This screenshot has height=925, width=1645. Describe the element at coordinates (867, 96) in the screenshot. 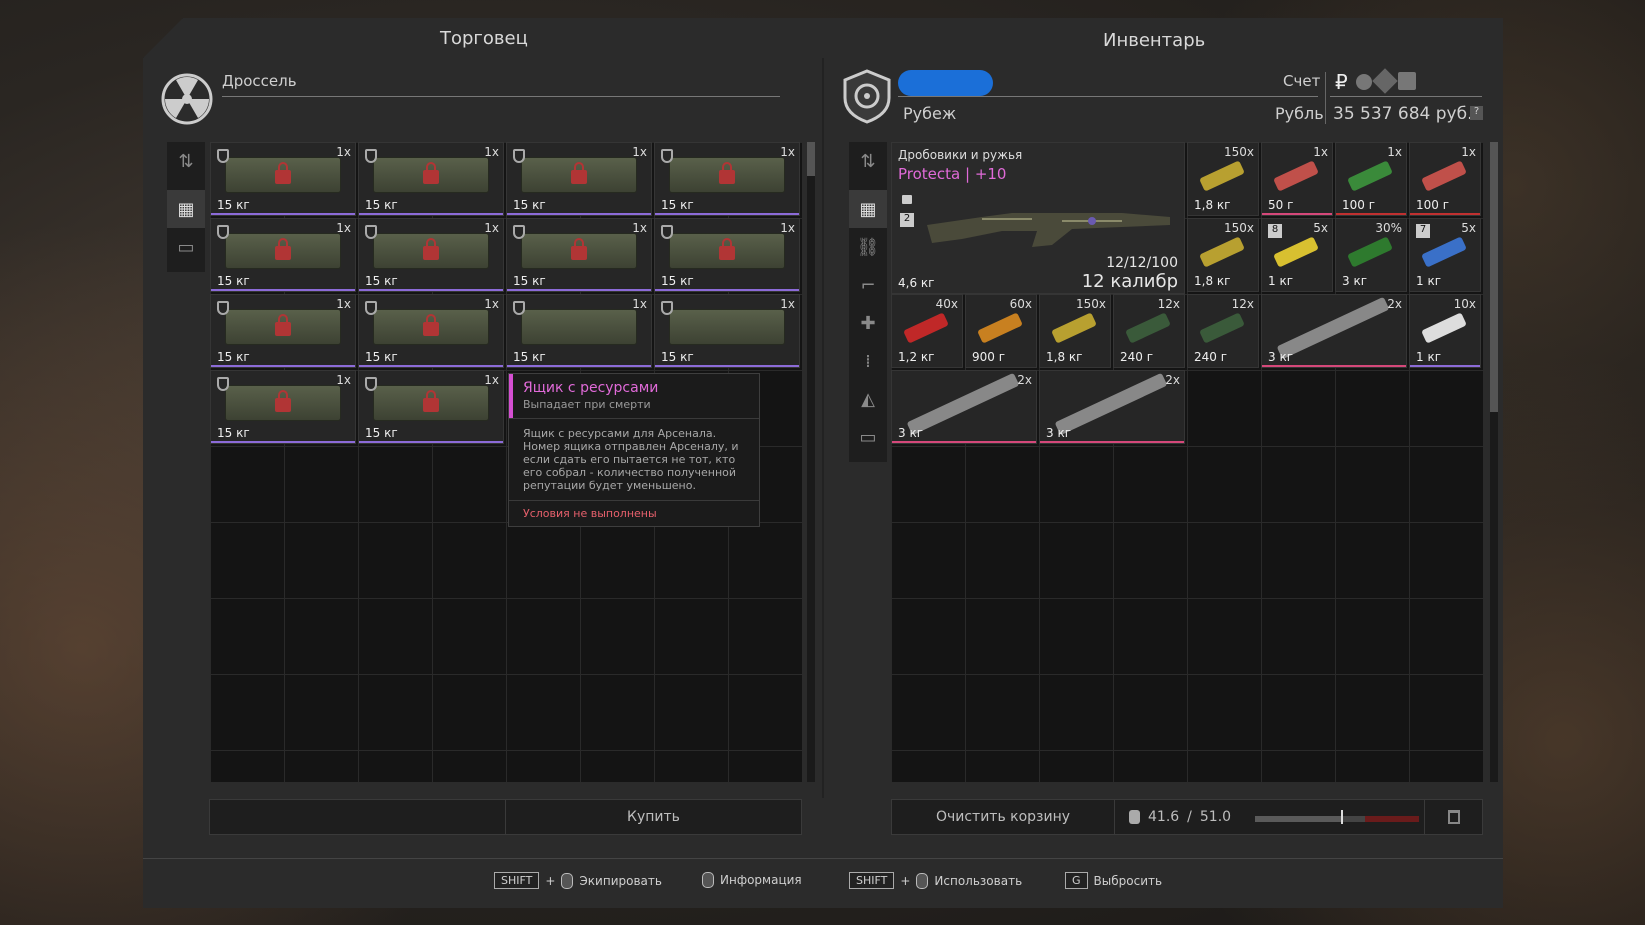

I see `faction-emblem-icon` at that location.